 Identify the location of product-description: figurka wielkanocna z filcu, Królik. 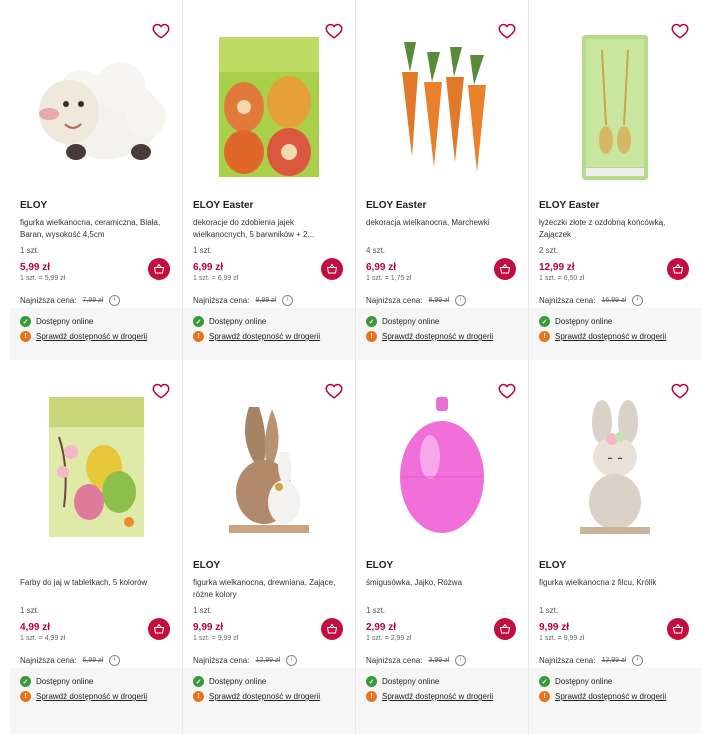
(615, 589).